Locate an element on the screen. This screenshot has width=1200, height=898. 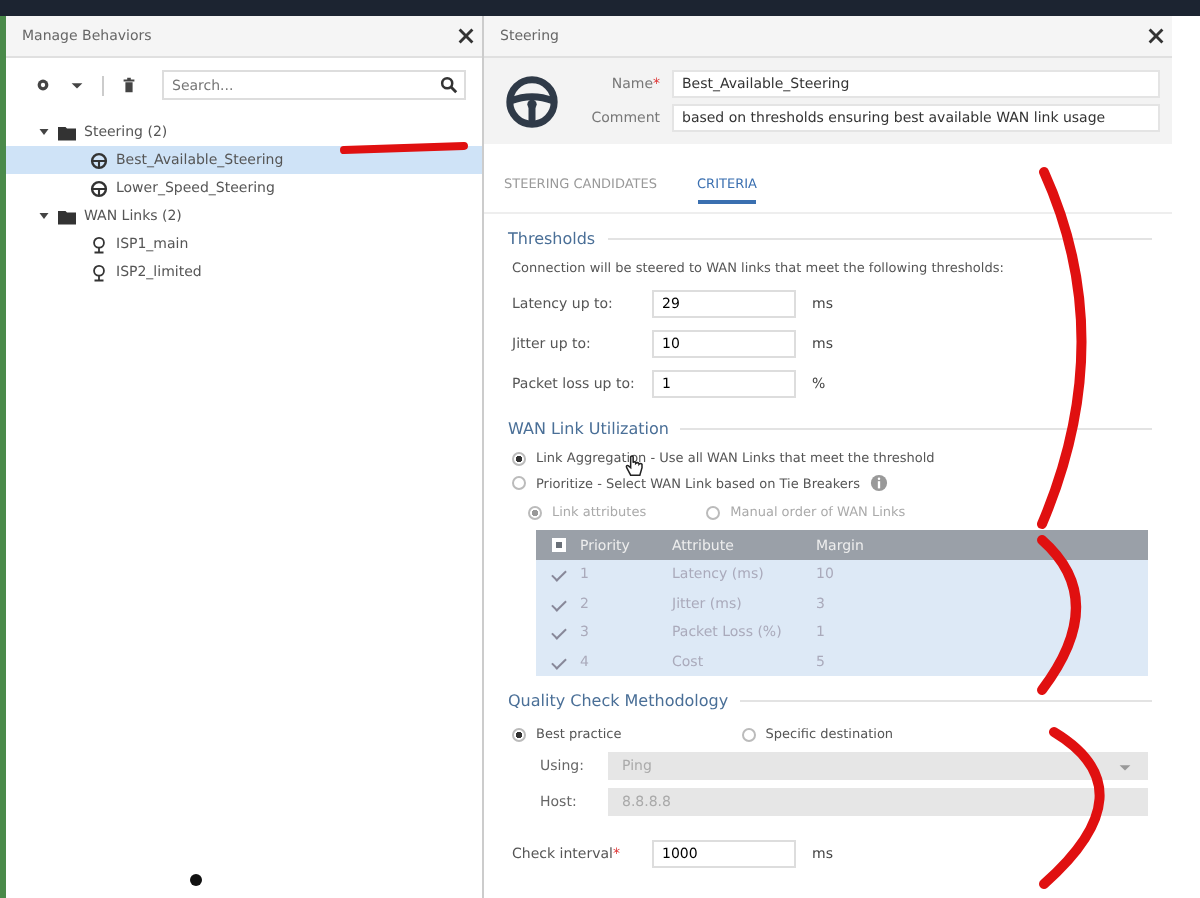
section-heading: WAN Link Utilization is located at coordinates (588, 429).